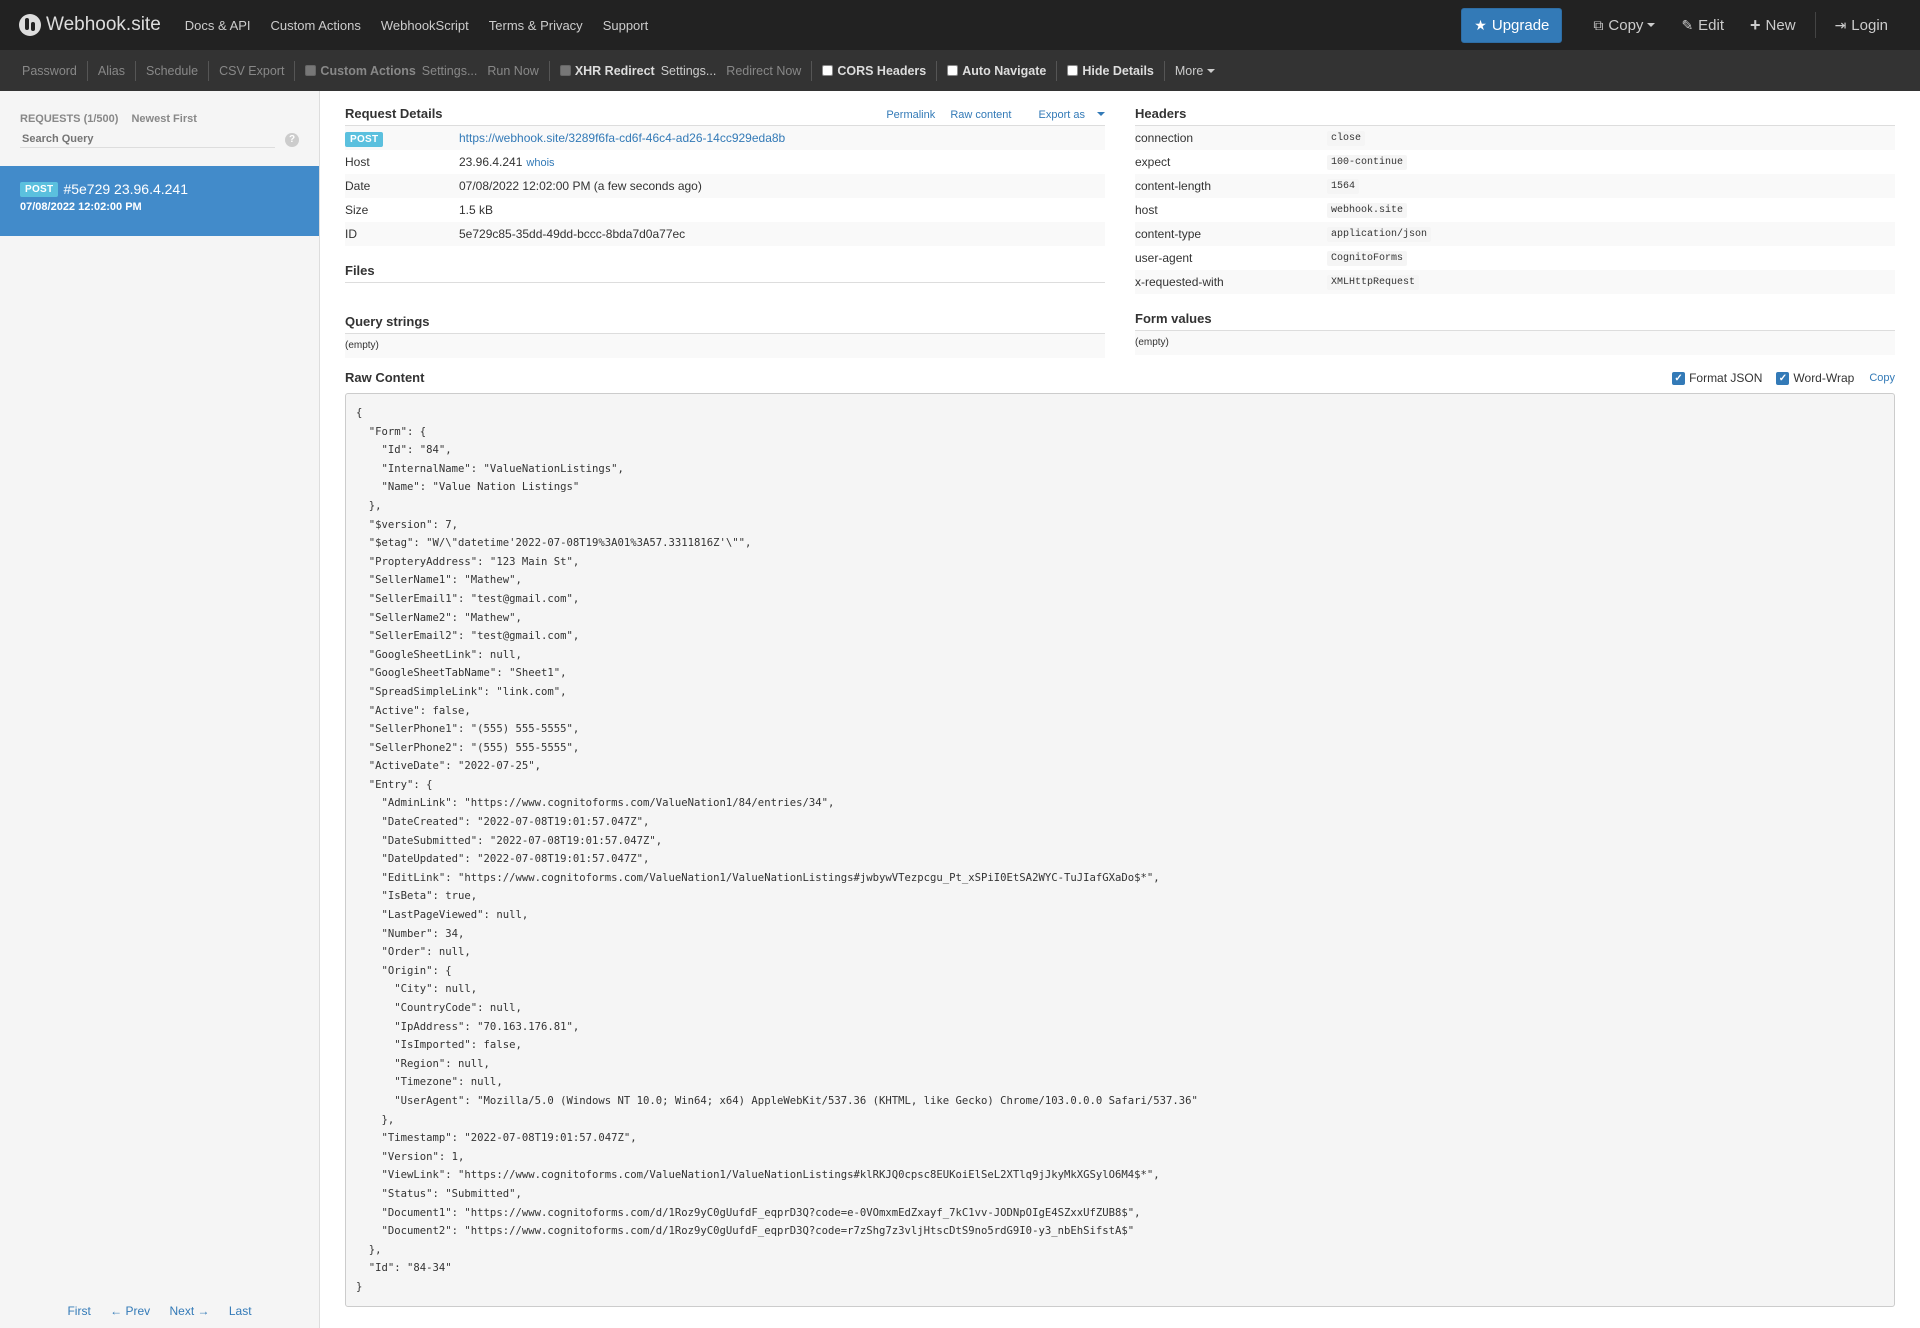 The image size is (1920, 1328). Describe the element at coordinates (1146, 210) in the screenshot. I see `header-key: host` at that location.